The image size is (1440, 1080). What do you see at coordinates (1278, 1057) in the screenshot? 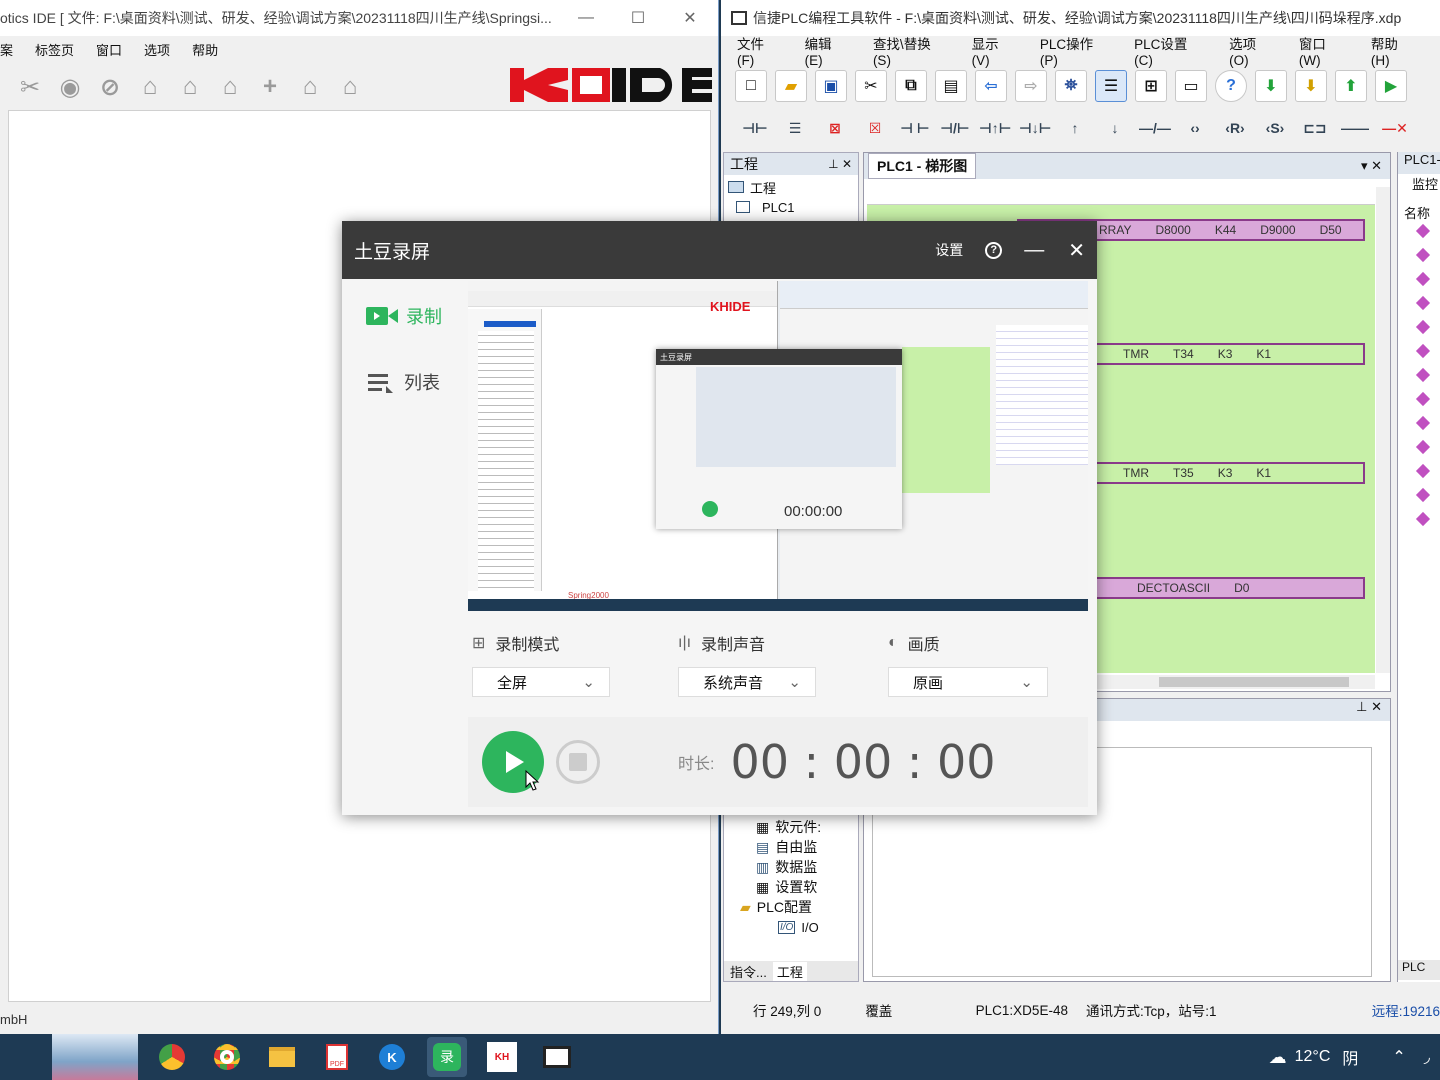
I see `cloud-icon: ☁` at bounding box center [1278, 1057].